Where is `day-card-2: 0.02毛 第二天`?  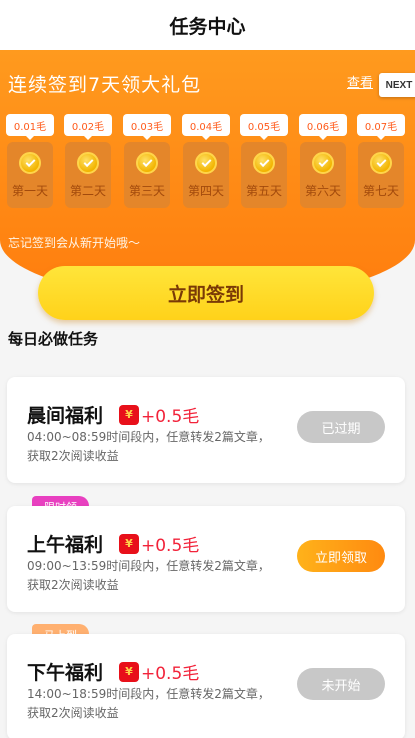 day-card-2: 0.02毛 第二天 is located at coordinates (88, 161).